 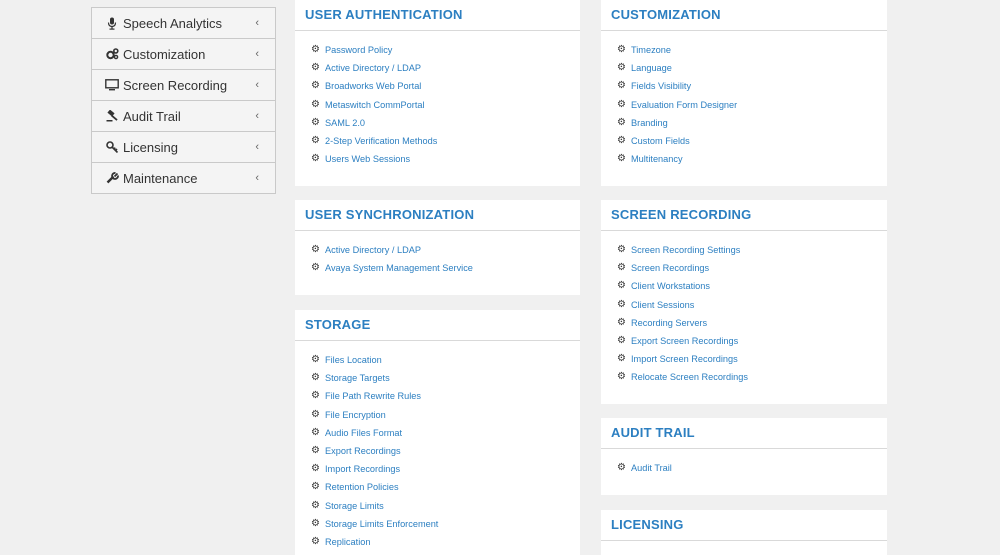 I want to click on list-item: ⚙ Relocate Screen Recordings, so click(x=752, y=377).